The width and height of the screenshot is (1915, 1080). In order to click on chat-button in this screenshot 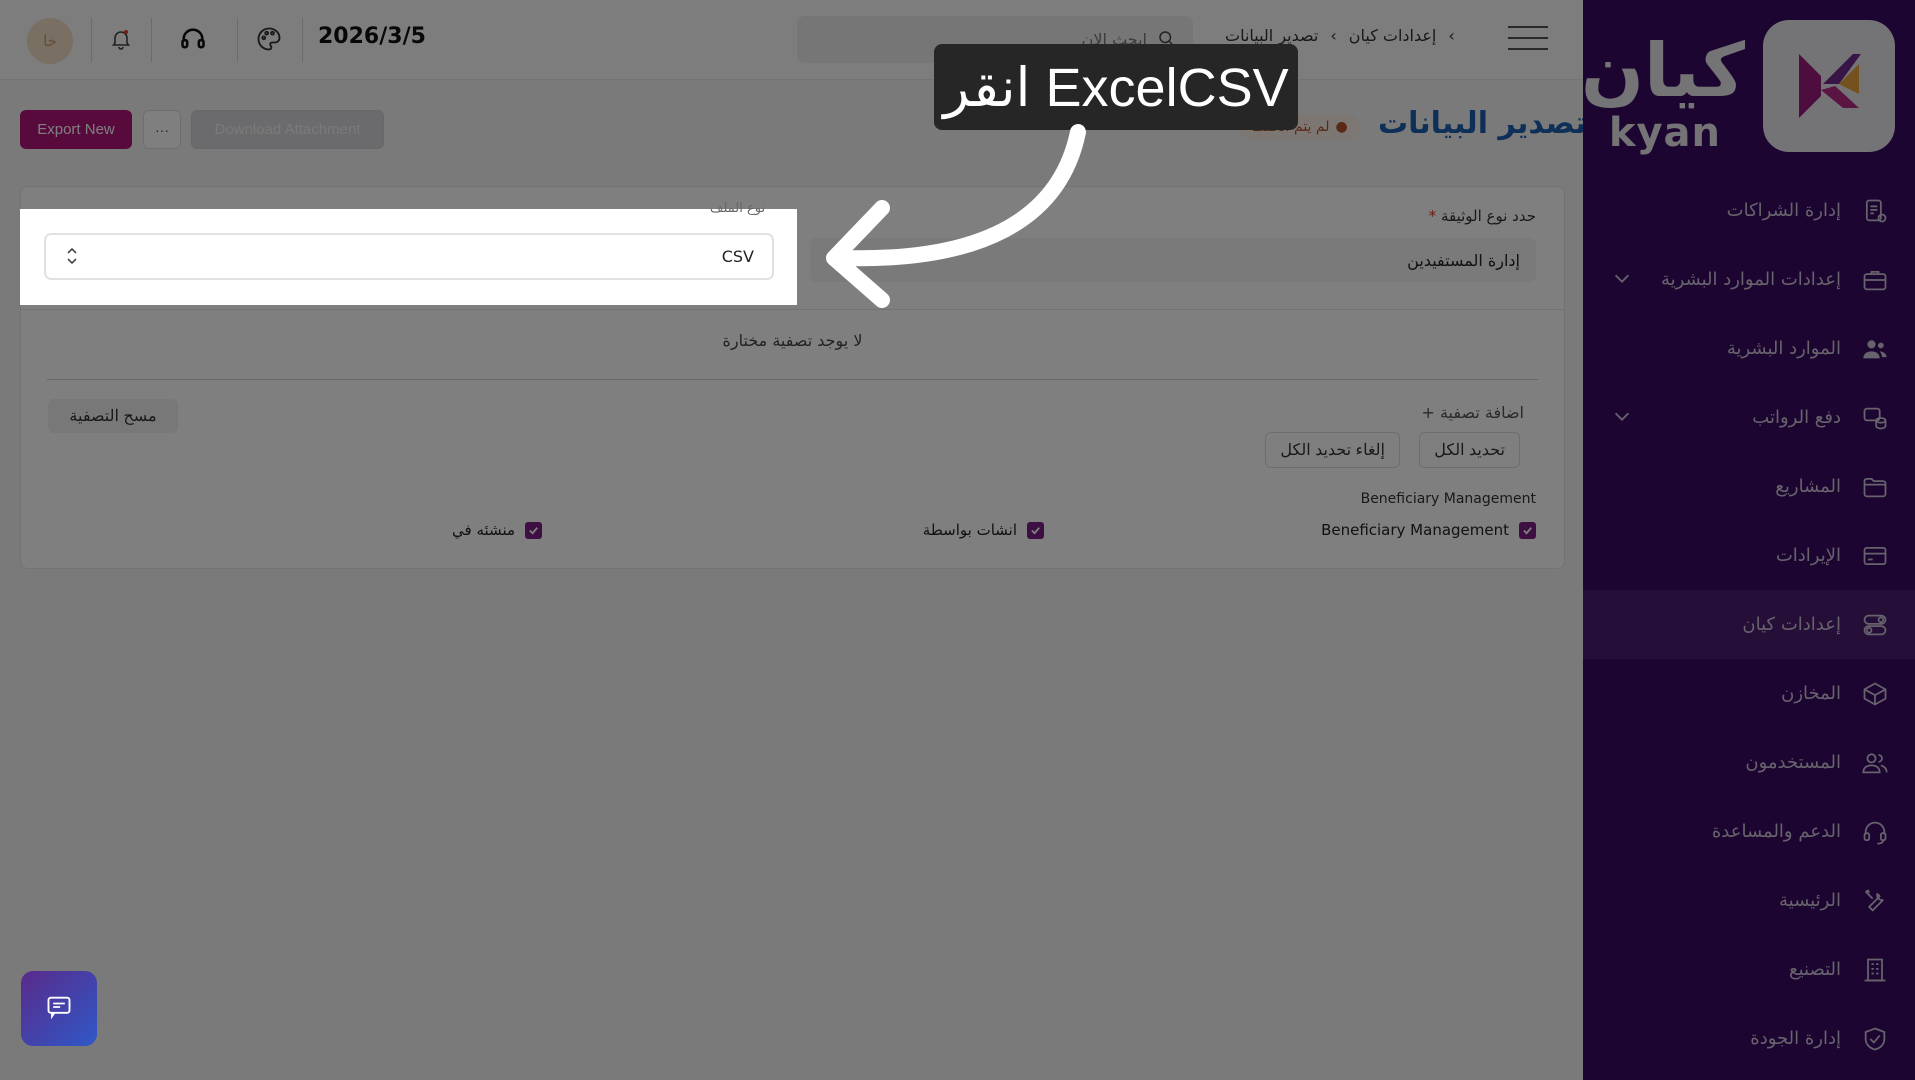, I will do `click(59, 1008)`.